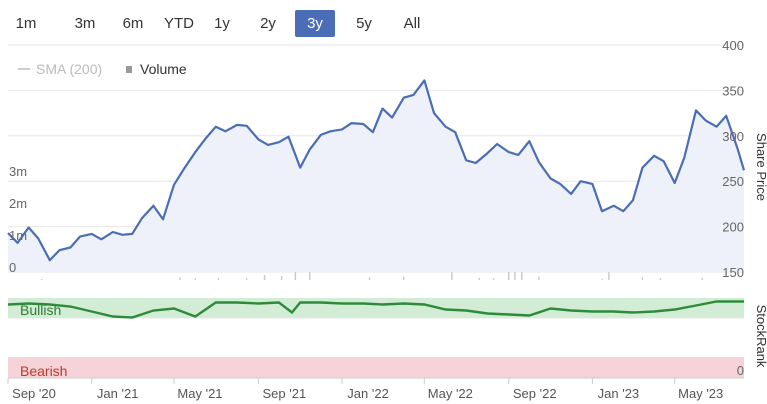  Describe the element at coordinates (733, 181) in the screenshot. I see `price-tick-label: 250` at that location.